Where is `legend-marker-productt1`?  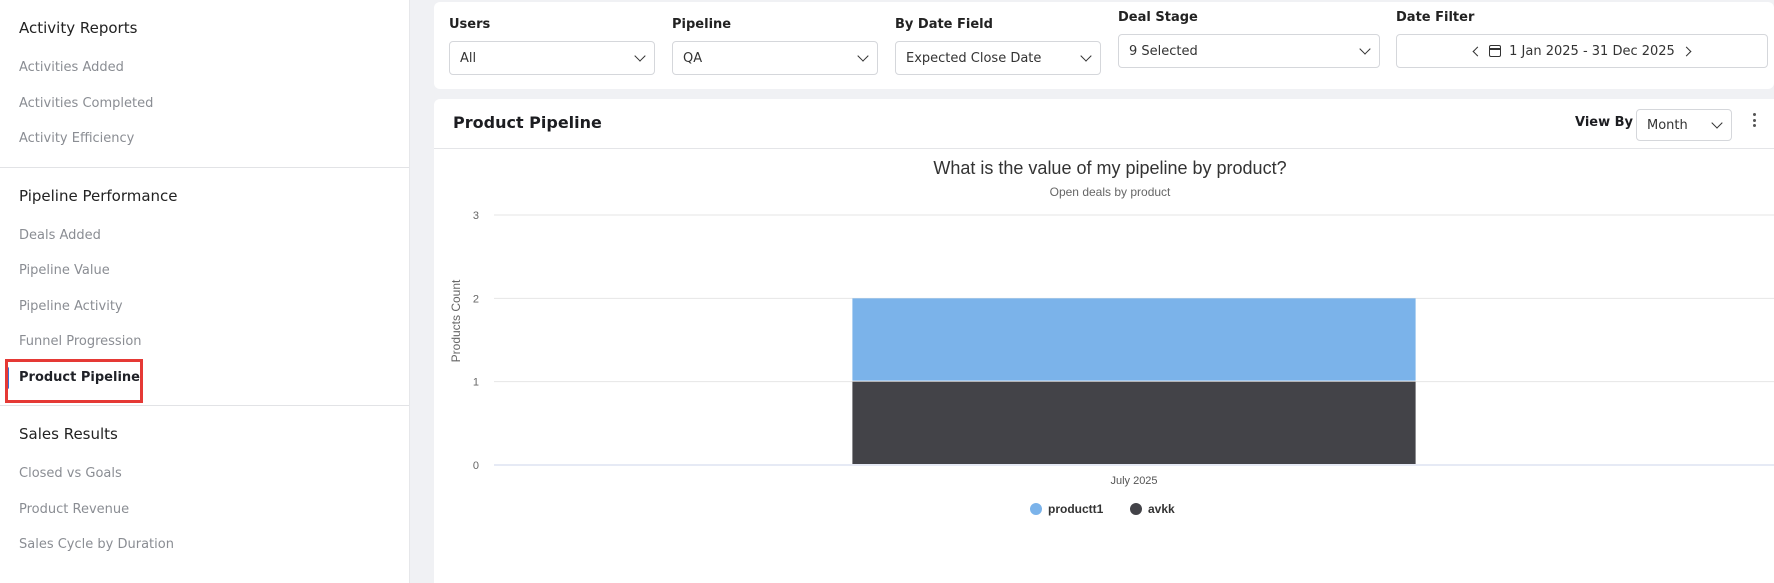 legend-marker-productt1 is located at coordinates (1036, 509).